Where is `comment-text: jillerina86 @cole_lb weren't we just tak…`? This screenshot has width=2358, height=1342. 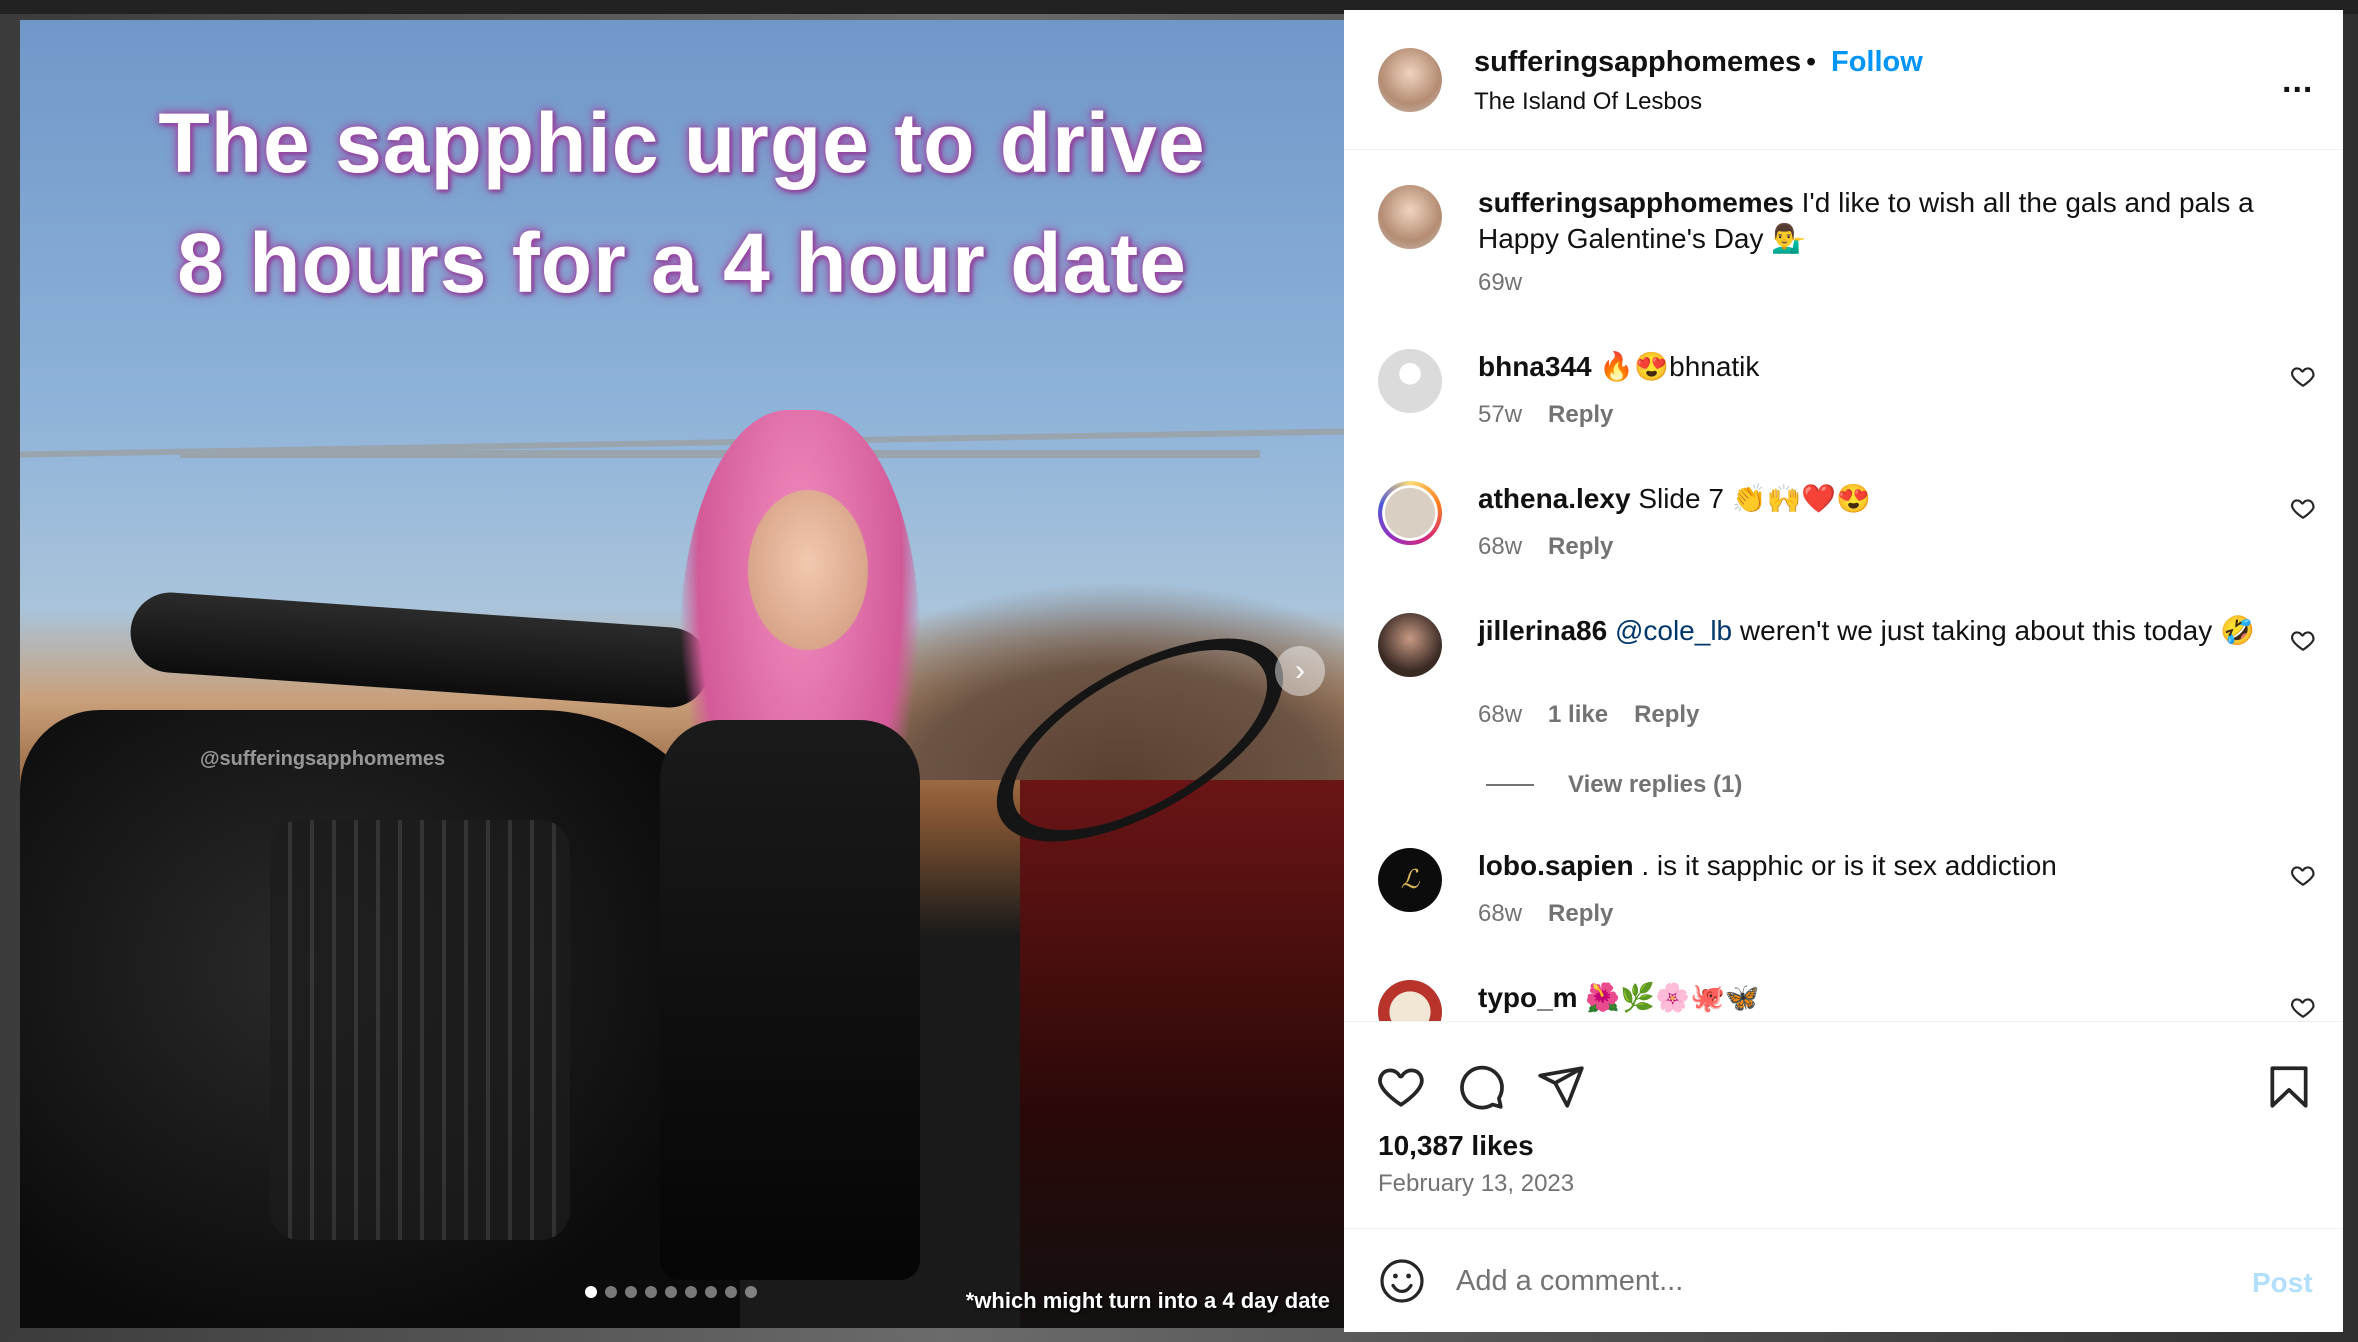
comment-text: jillerina86 @cole_lb weren't we just tak… is located at coordinates (1878, 631).